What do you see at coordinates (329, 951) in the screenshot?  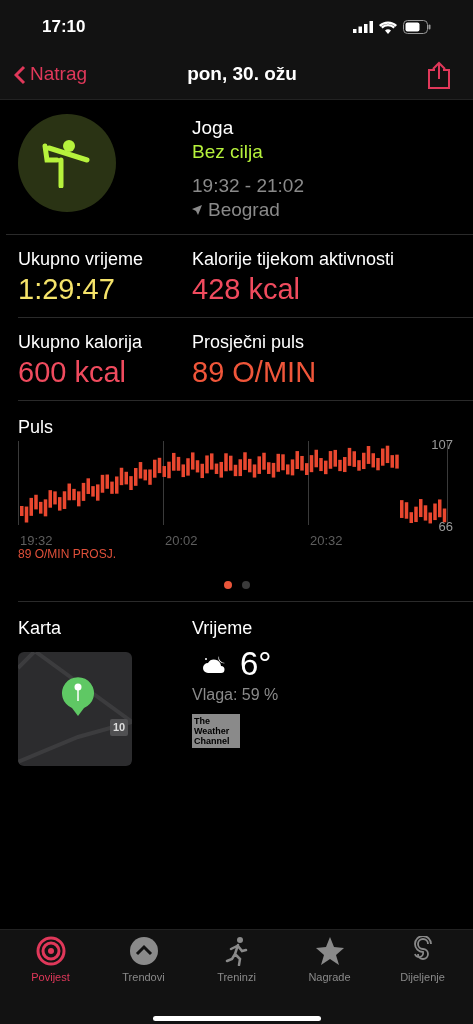 I see `star-icon` at bounding box center [329, 951].